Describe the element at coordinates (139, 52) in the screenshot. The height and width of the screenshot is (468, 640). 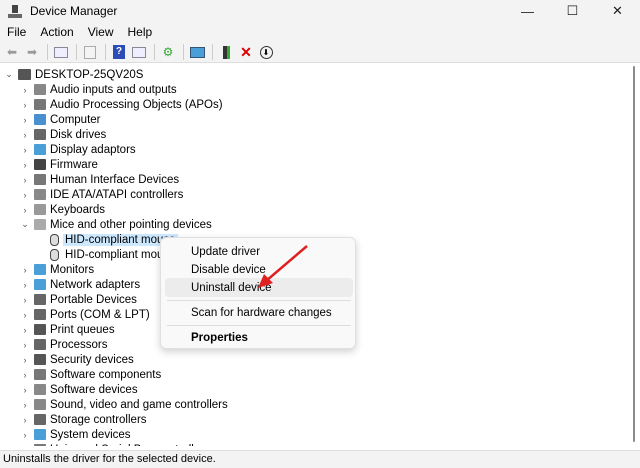
I see `action-pane-icon` at that location.